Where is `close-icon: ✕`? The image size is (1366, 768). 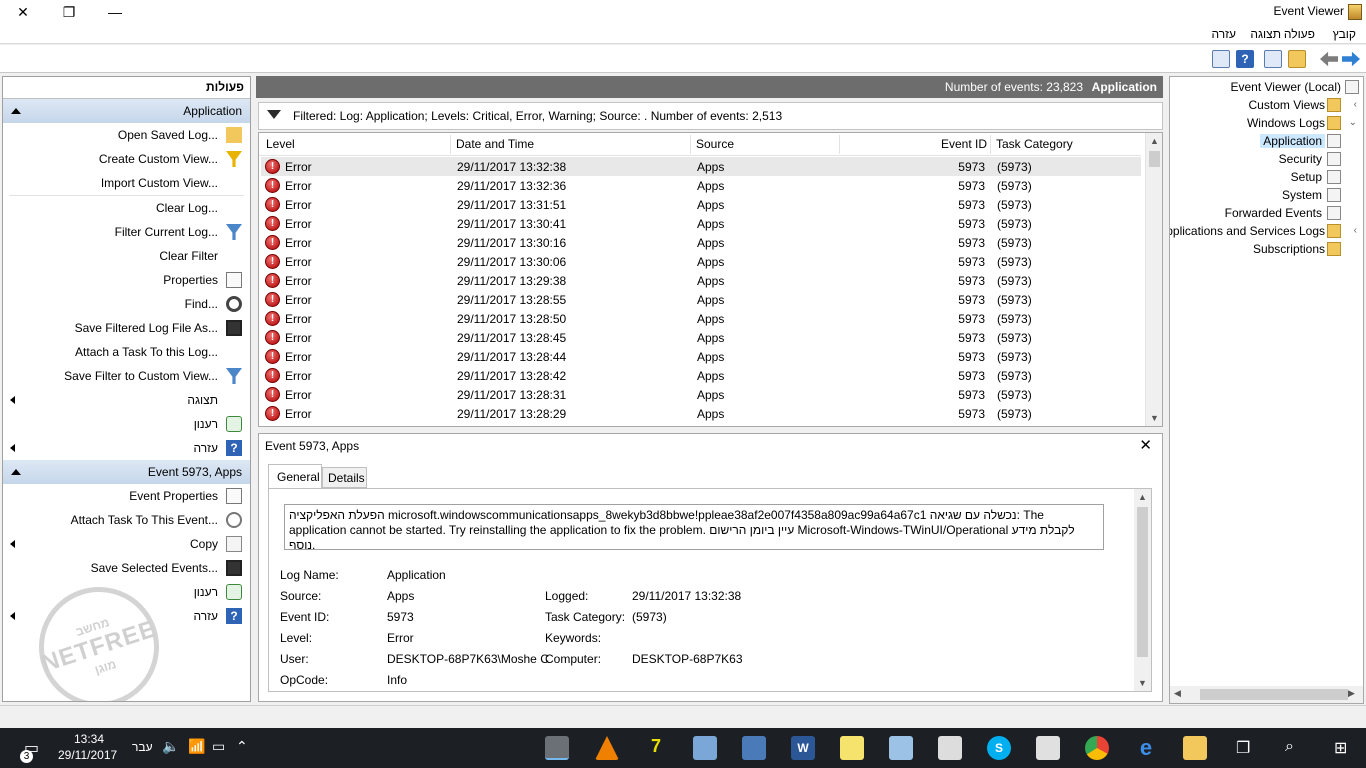
close-icon: ✕ is located at coordinates (1145, 445).